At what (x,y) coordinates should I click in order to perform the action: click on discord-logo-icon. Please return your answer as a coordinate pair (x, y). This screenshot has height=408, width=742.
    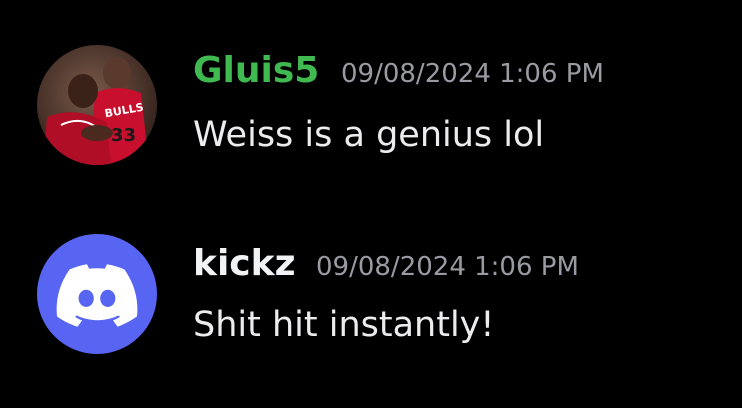
    Looking at the image, I should click on (97, 295).